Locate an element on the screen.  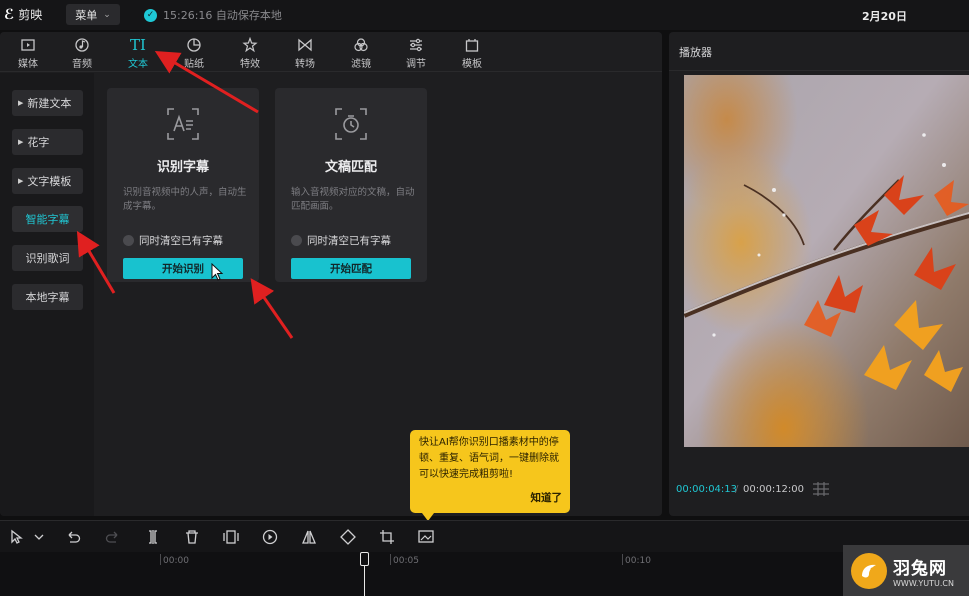
tab-label: 特效 is located at coordinates (250, 64).